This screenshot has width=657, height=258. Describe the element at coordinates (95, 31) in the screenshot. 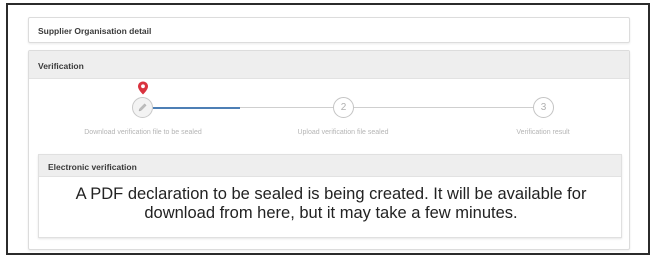

I see `supplier-organisation-title: Supplier Organisation detail` at that location.